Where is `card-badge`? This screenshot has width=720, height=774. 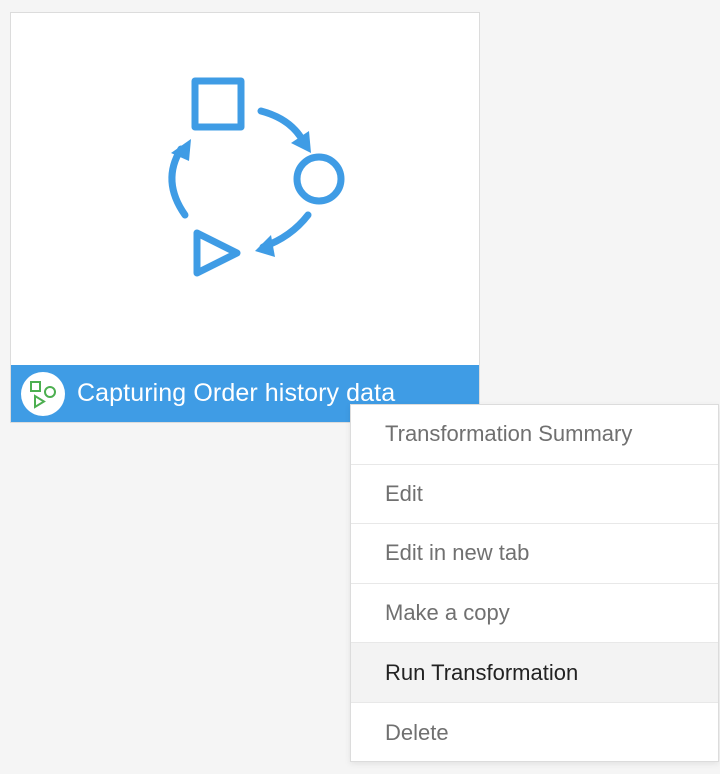 card-badge is located at coordinates (43, 393).